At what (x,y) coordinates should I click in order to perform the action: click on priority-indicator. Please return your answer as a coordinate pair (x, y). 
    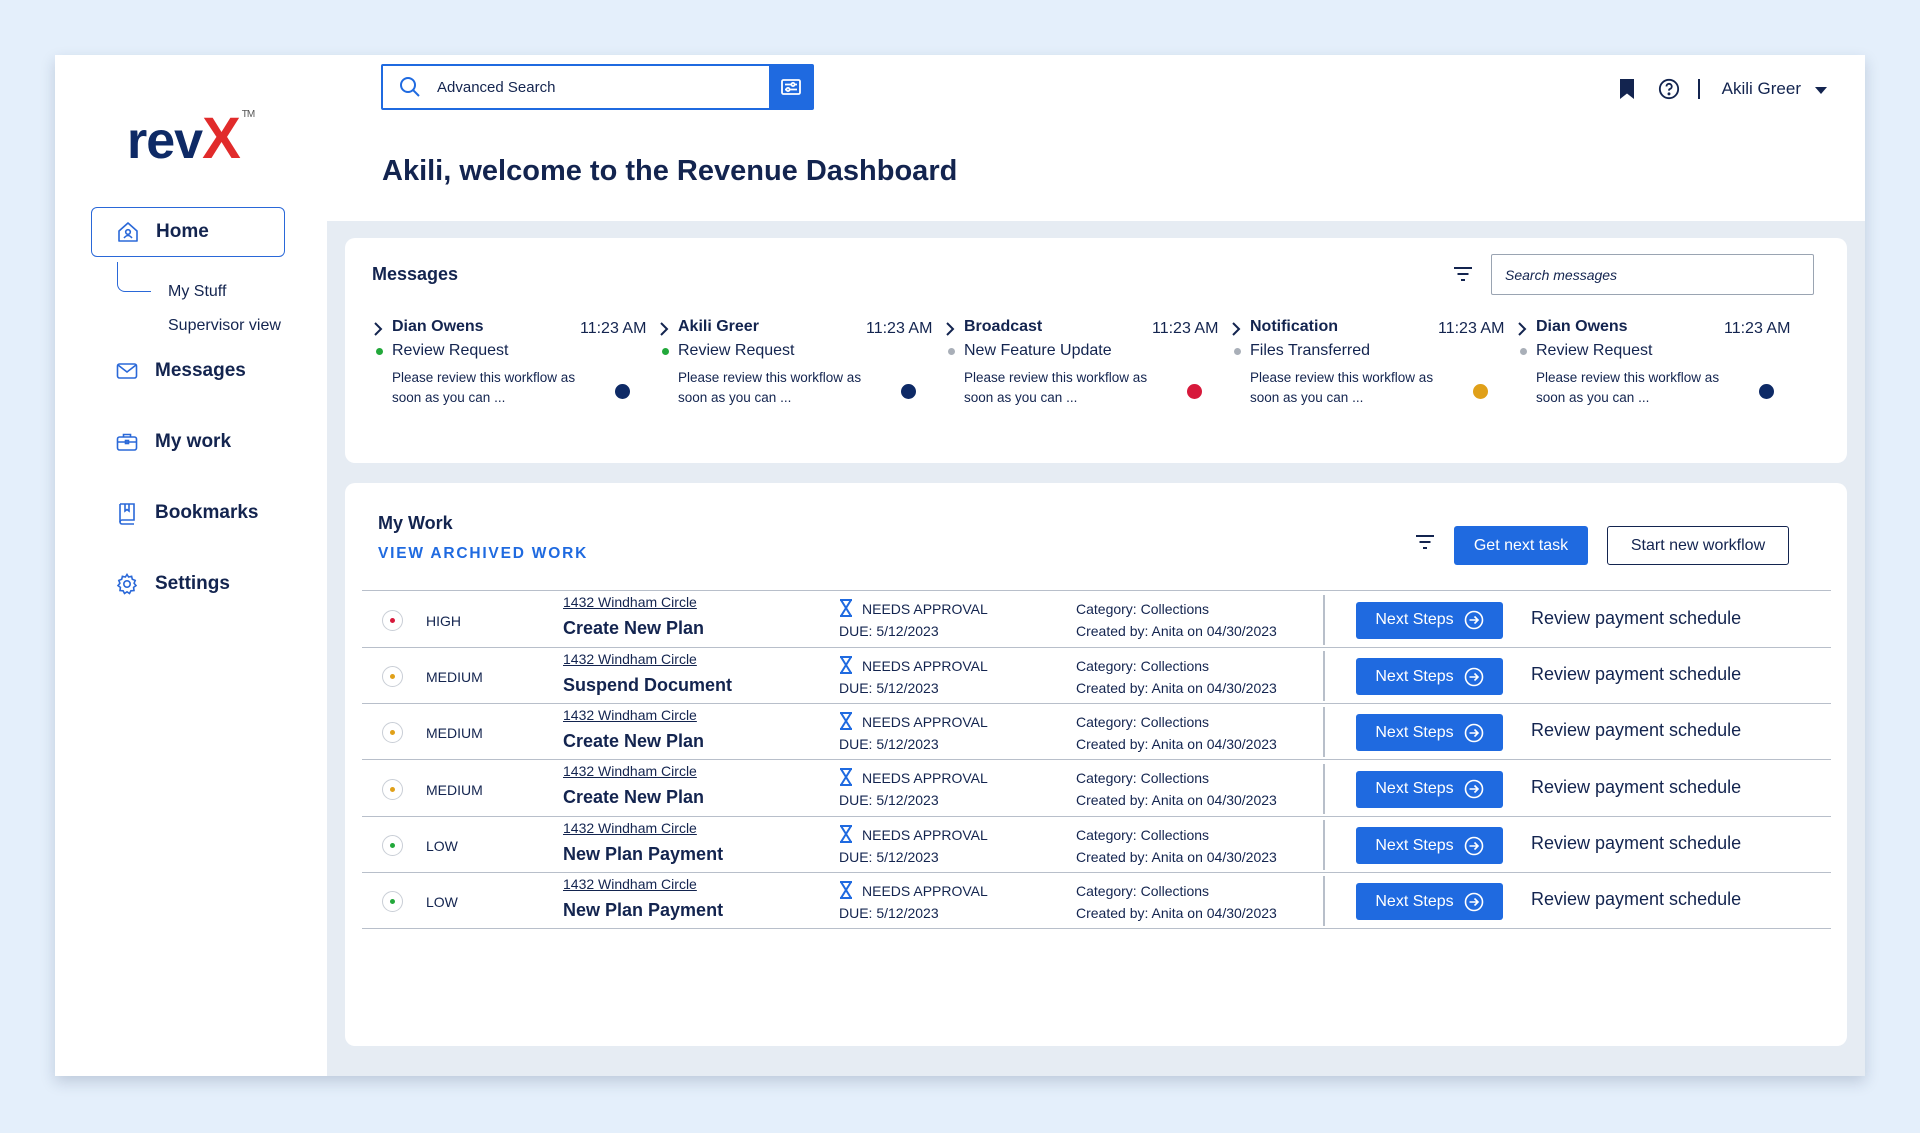
    Looking at the image, I should click on (392, 901).